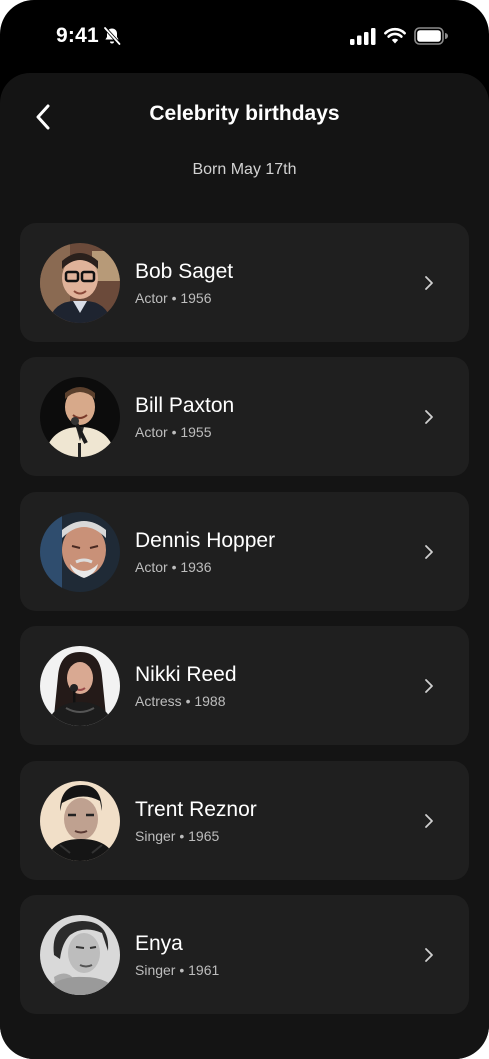 Image resolution: width=489 pixels, height=1059 pixels. Describe the element at coordinates (244, 685) in the screenshot. I see `celebrity-row-nikki-reed: Nikki Reed Actress • 1988` at that location.